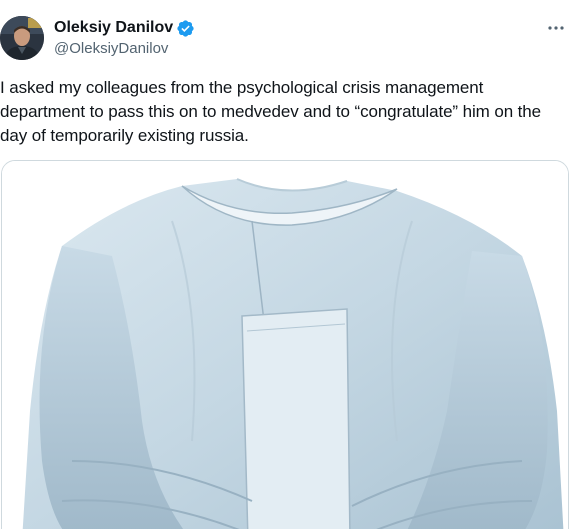 The image size is (578, 529). I want to click on author-name-row: Oleksiy Danilov, so click(124, 28).